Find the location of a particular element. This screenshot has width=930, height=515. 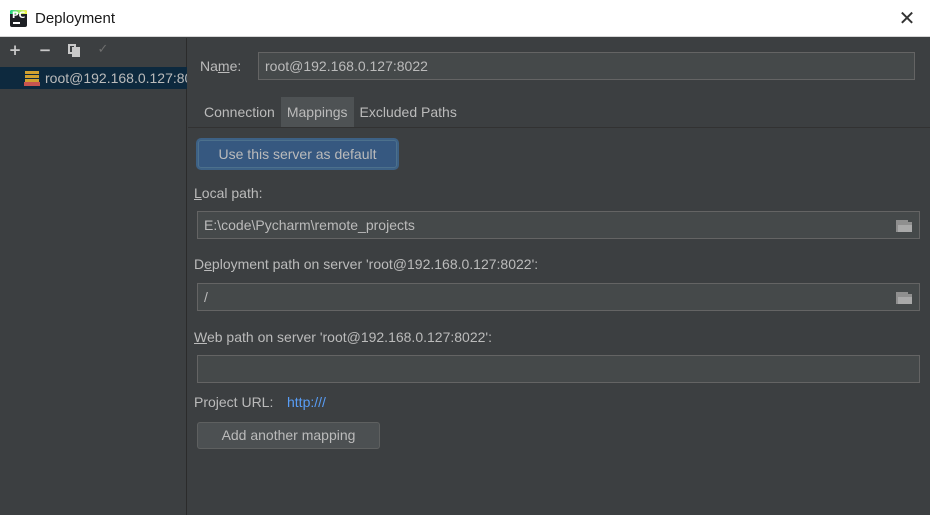

server-name-input: root@192.168.0.127:8022 is located at coordinates (586, 66).